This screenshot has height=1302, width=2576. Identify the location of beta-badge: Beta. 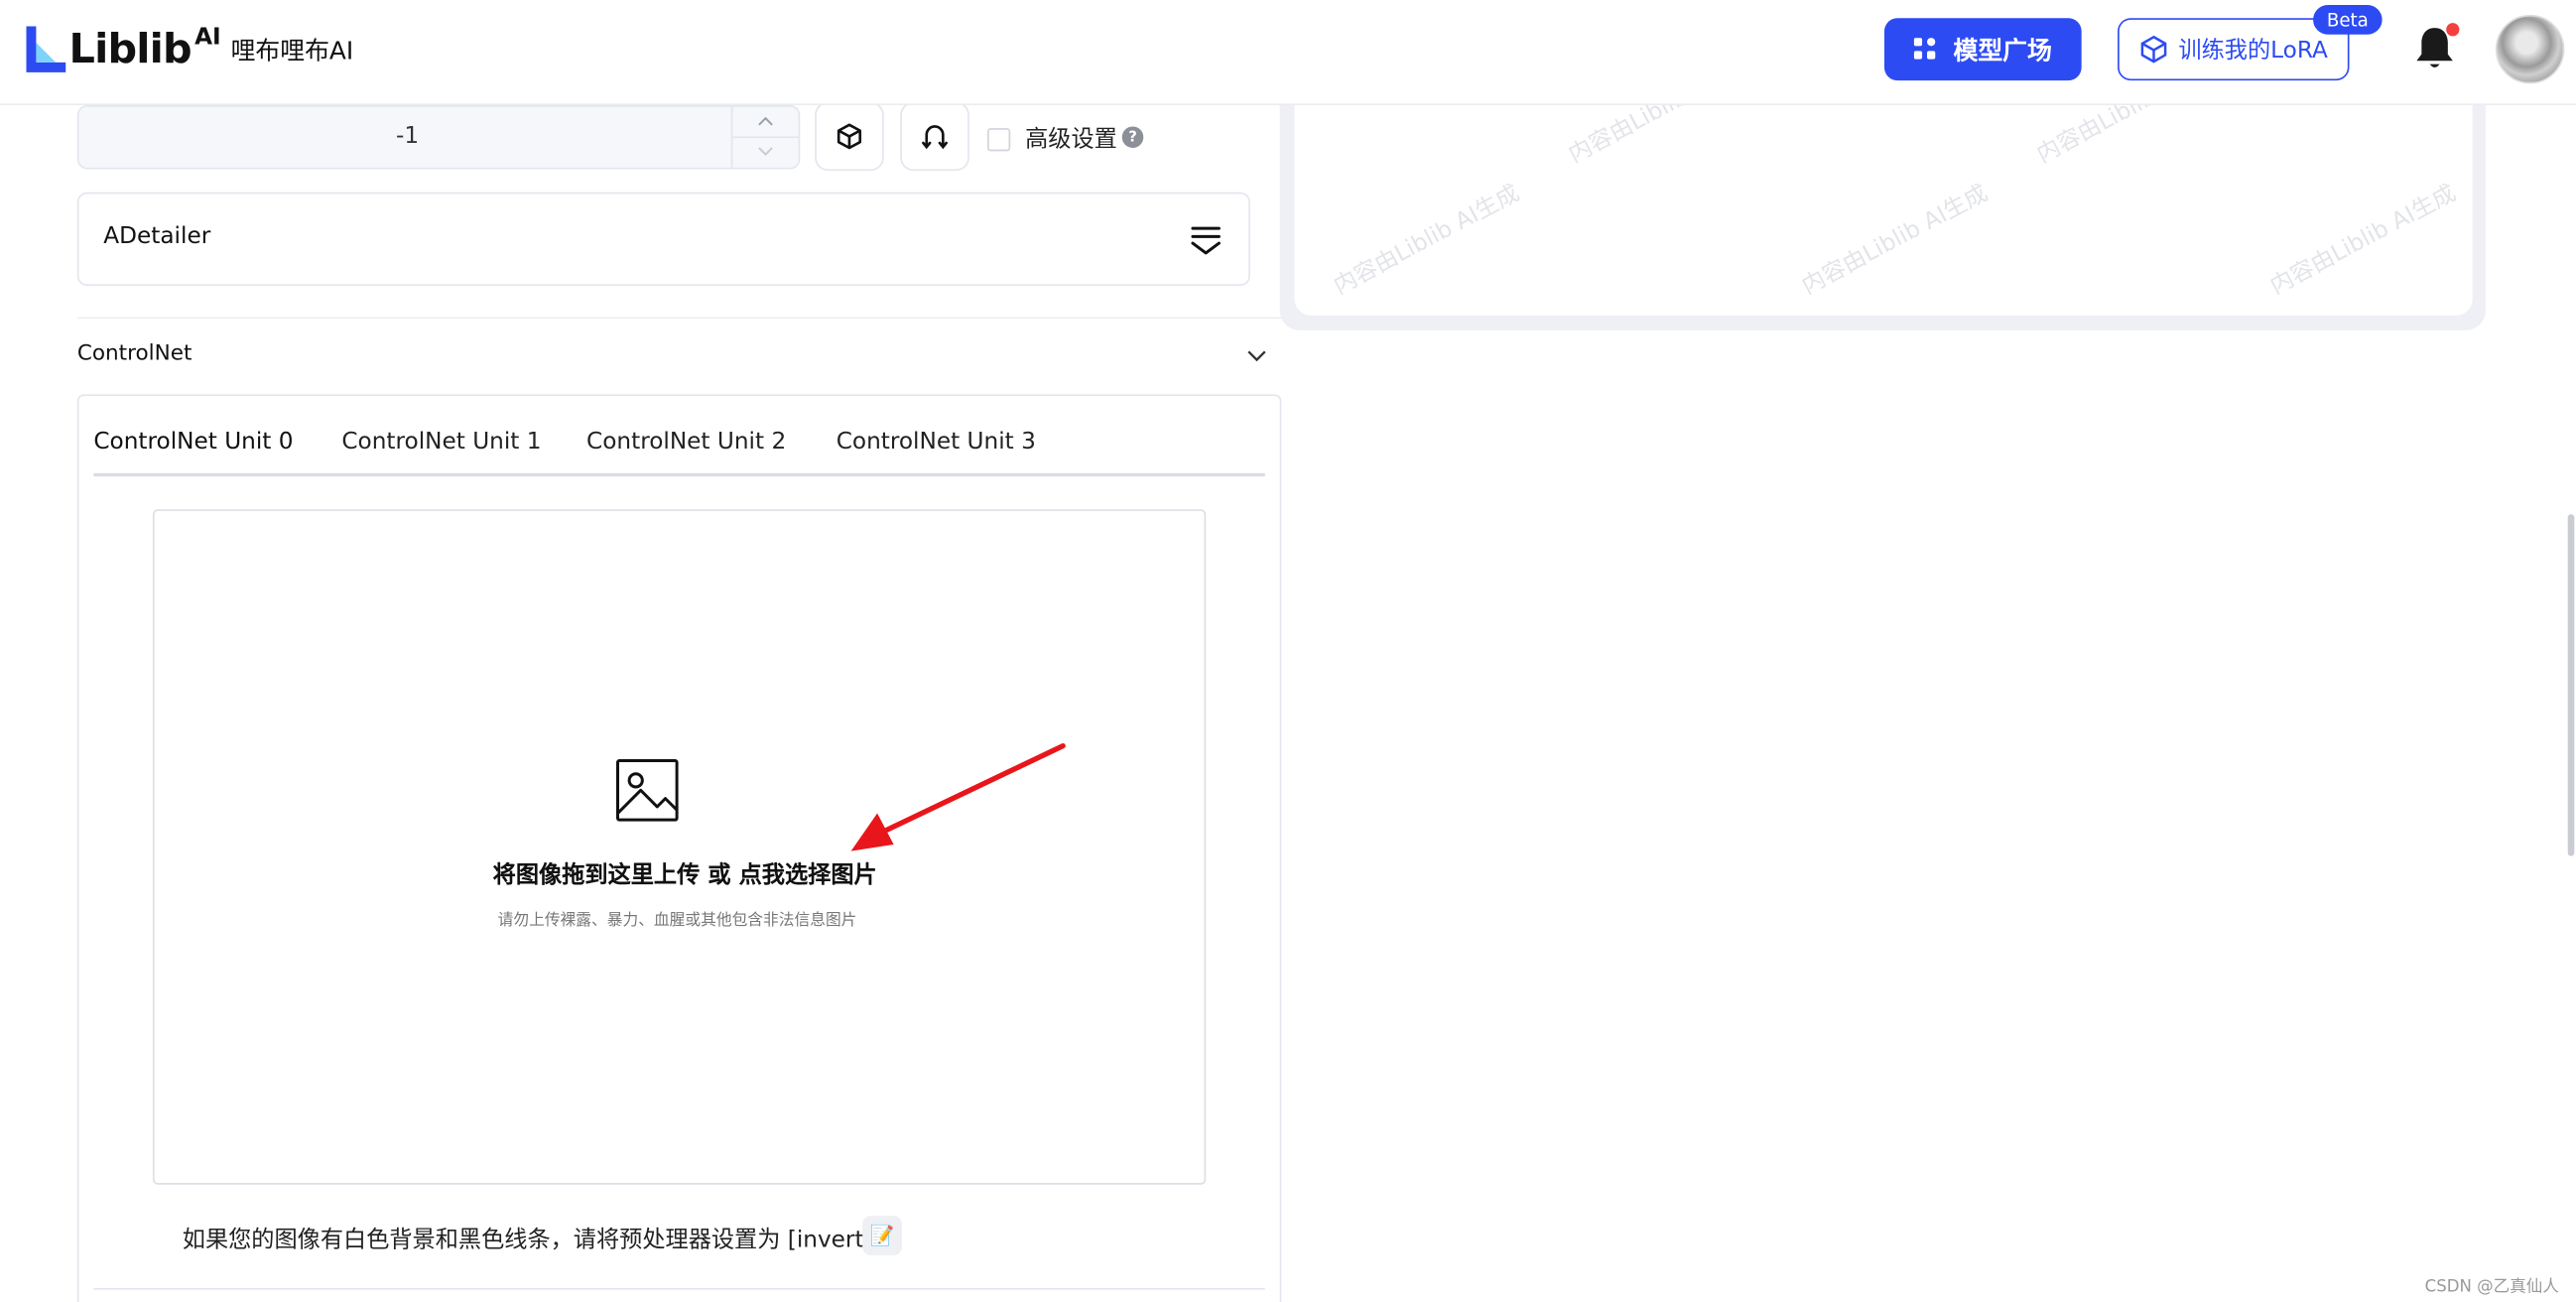
(2348, 19).